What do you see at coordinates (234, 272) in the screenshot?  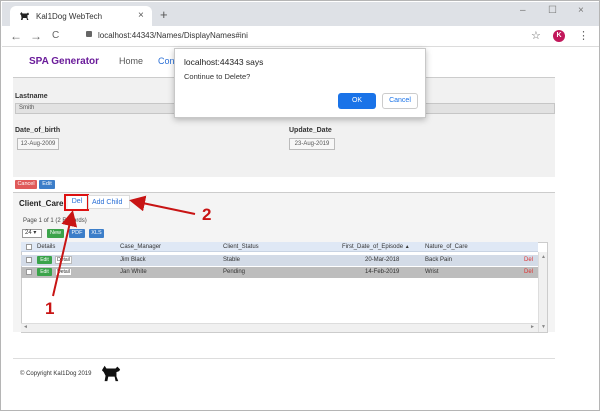 I see `cell-client-status: Pending` at bounding box center [234, 272].